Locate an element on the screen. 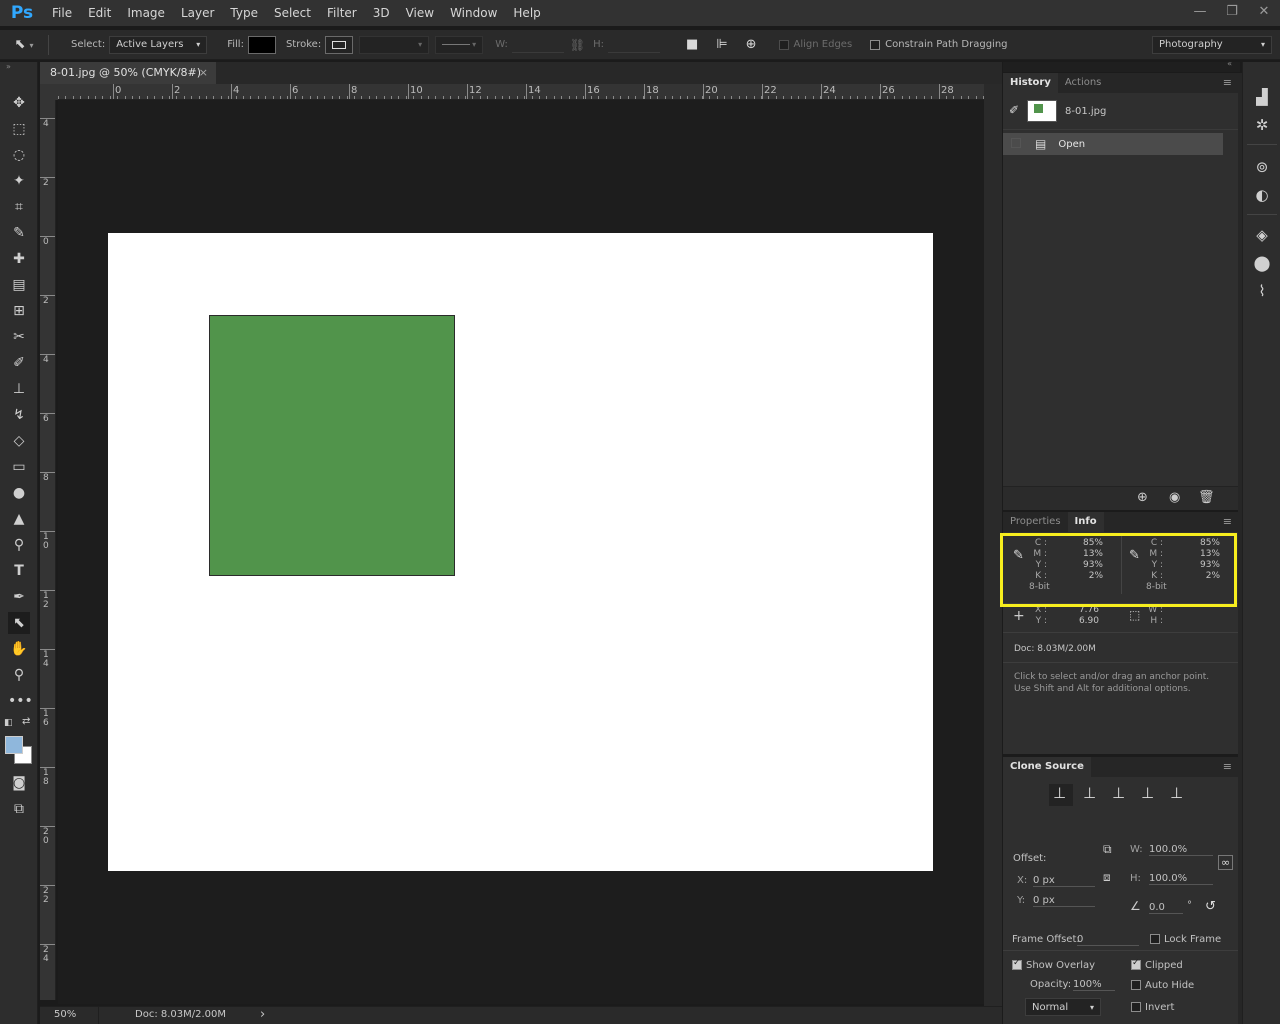 The height and width of the screenshot is (1024, 1280). layers-icon: ◈ is located at coordinates (1262, 235).